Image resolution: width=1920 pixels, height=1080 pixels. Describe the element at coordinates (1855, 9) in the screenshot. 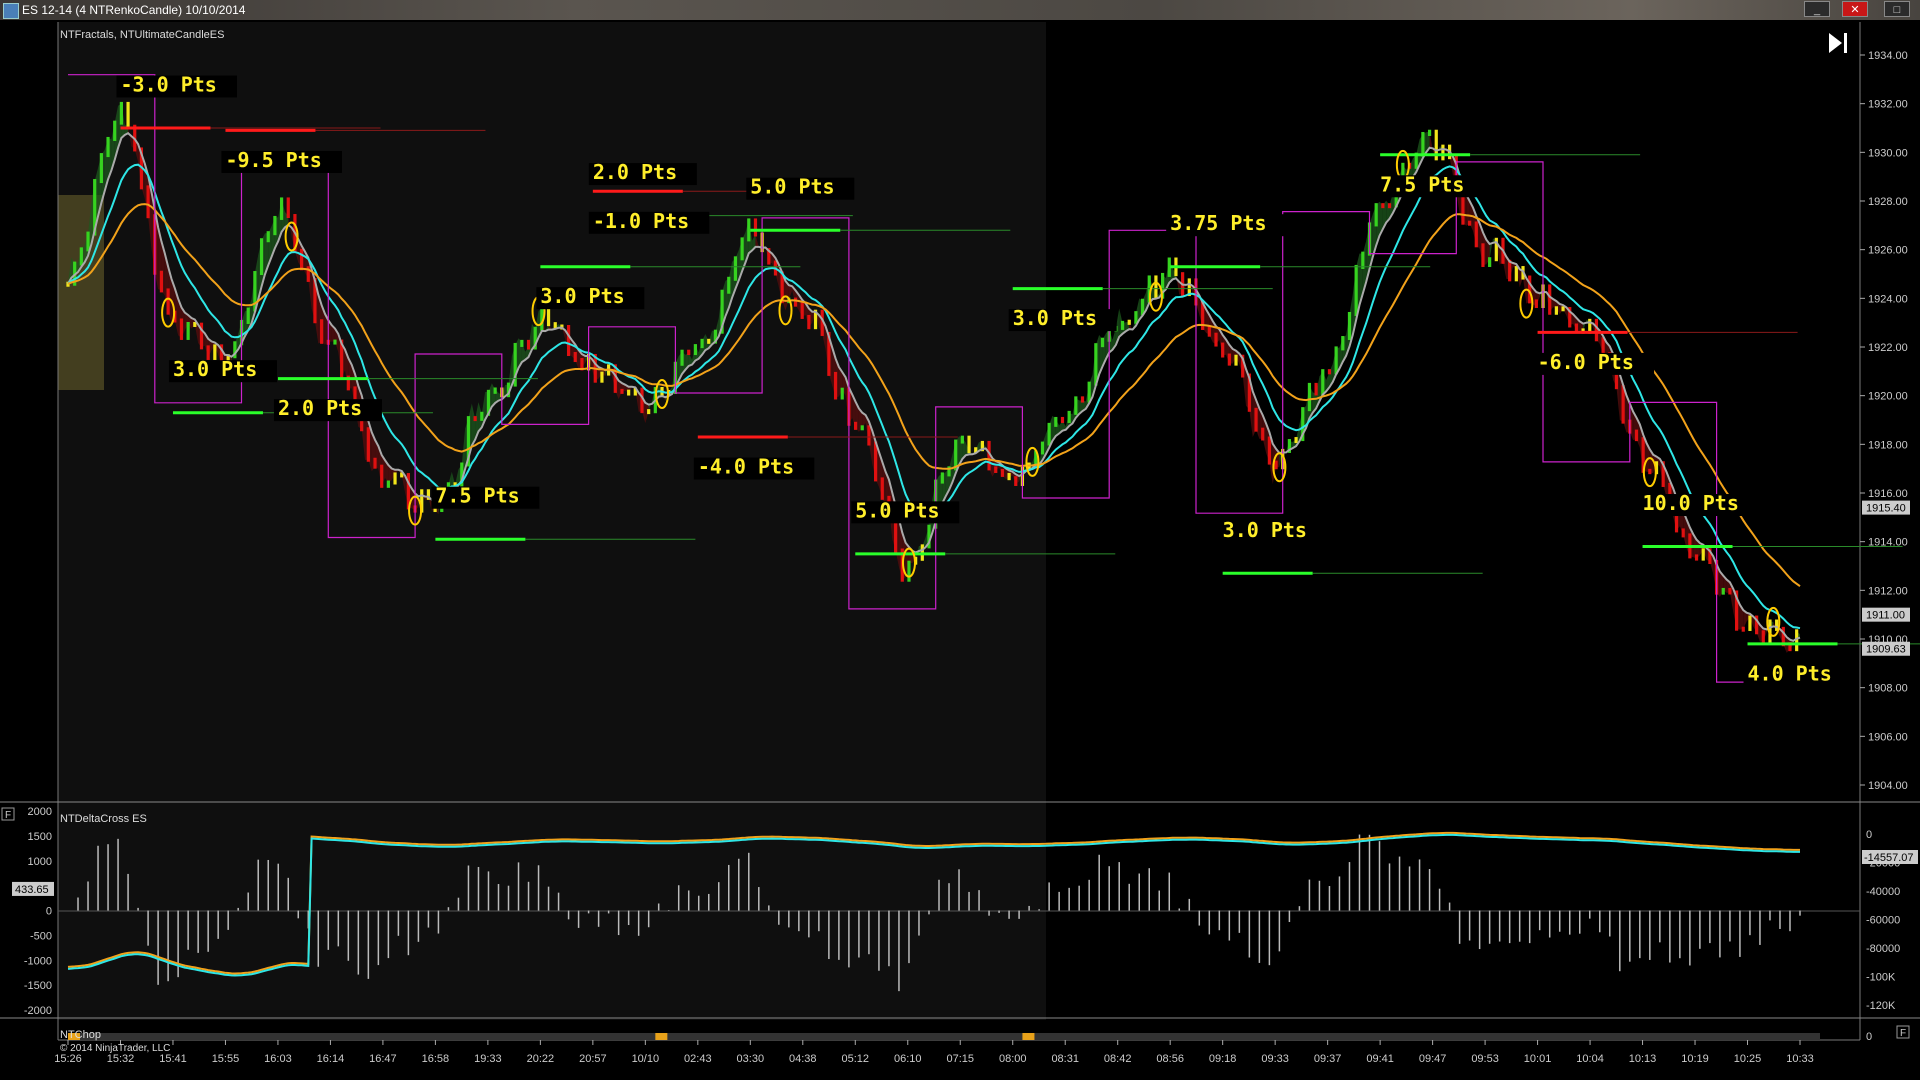

I see `close-icon: ✕` at that location.